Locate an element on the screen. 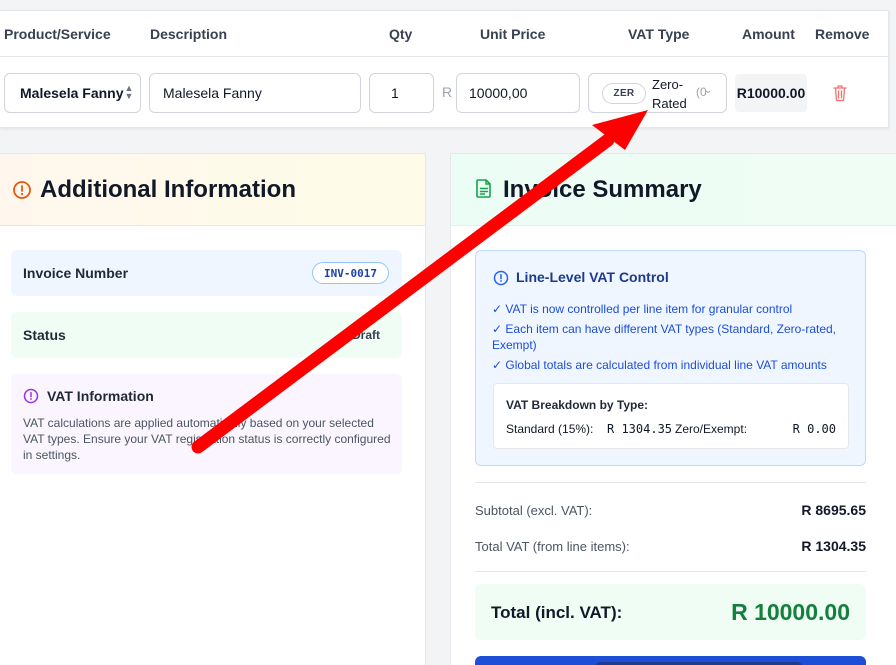 Image resolution: width=896 pixels, height=665 pixels. header-unit-price: Unit Price is located at coordinates (513, 34).